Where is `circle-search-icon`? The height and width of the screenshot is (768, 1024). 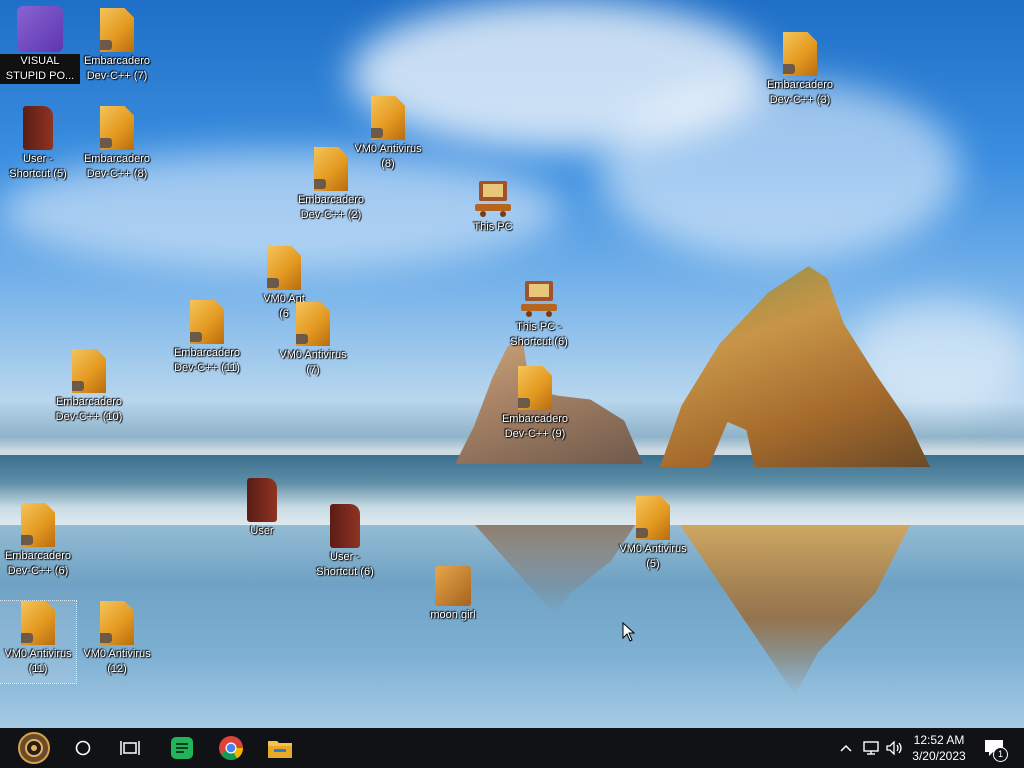
circle-search-icon is located at coordinates (83, 748).